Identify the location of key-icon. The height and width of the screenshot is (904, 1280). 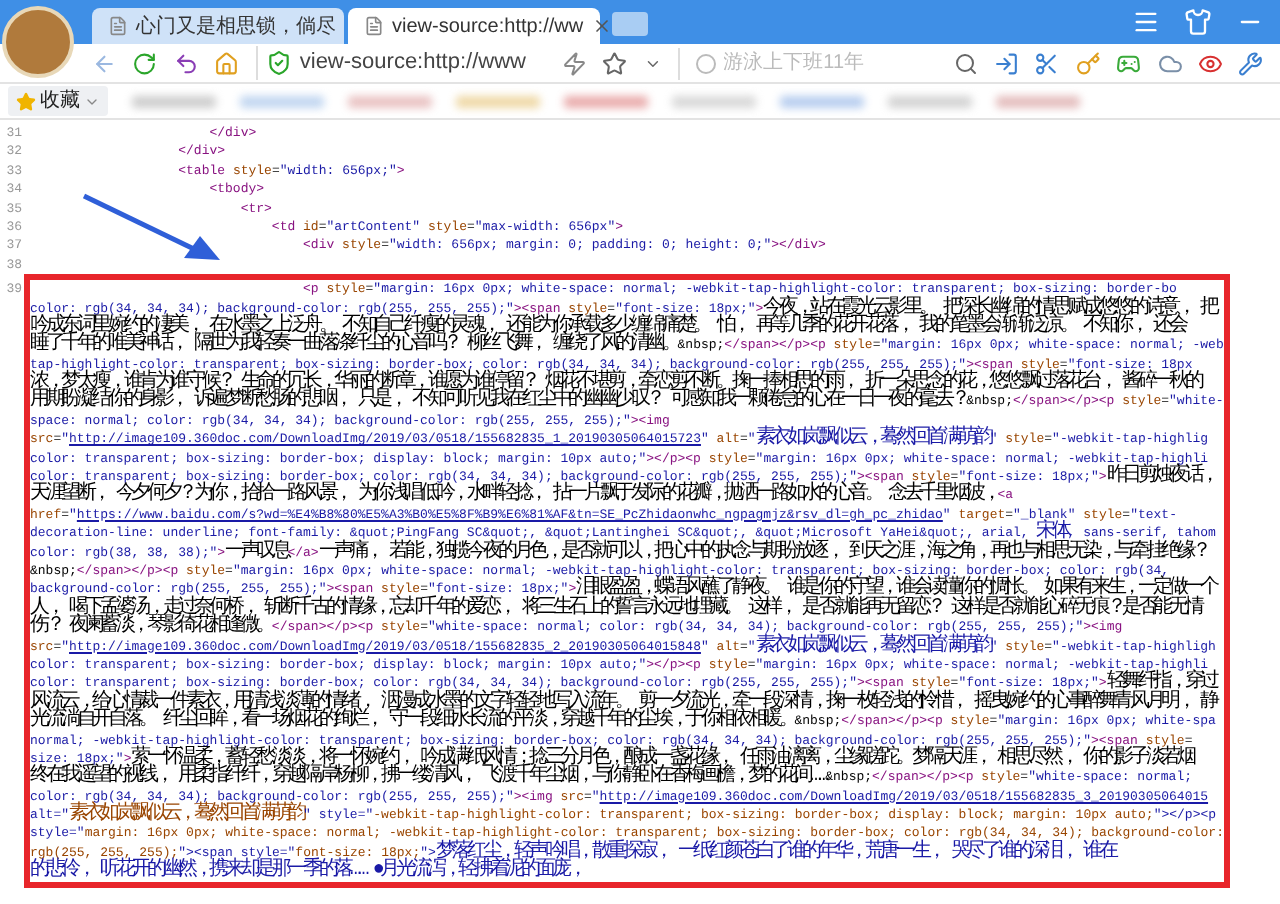
(1088, 63).